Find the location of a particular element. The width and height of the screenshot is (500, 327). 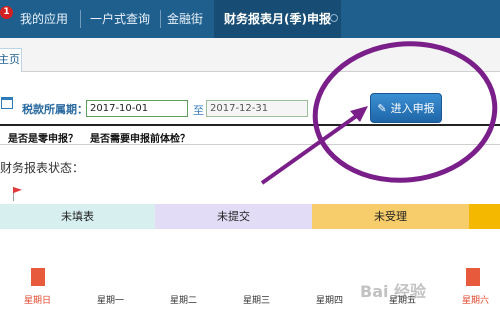

period-start-input is located at coordinates (137, 108).